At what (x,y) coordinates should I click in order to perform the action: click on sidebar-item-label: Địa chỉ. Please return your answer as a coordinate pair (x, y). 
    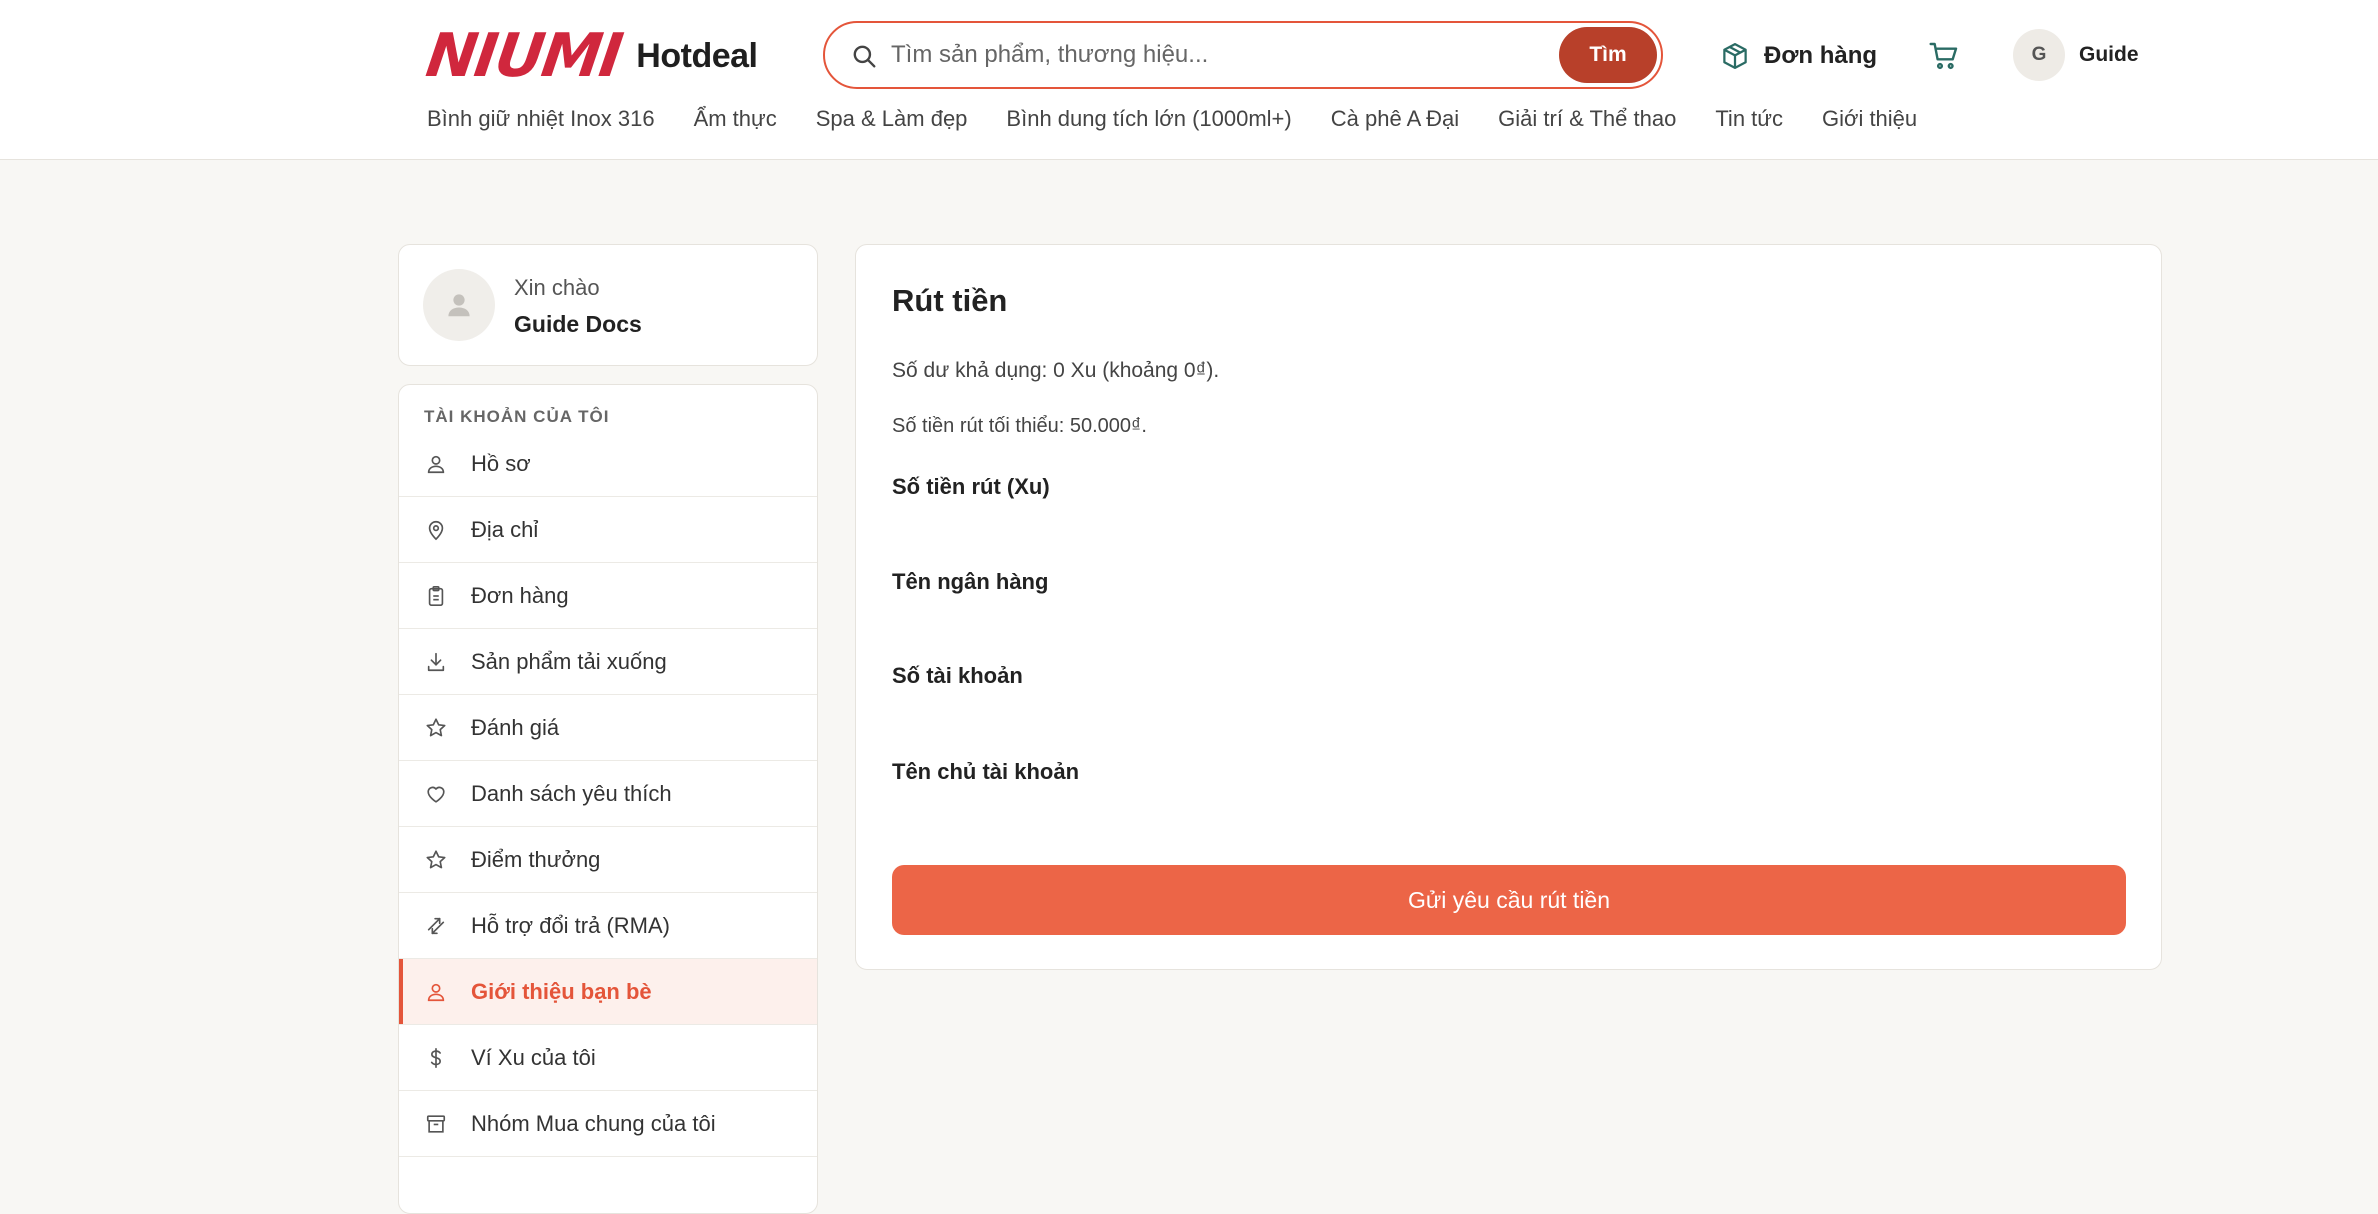
    Looking at the image, I should click on (505, 529).